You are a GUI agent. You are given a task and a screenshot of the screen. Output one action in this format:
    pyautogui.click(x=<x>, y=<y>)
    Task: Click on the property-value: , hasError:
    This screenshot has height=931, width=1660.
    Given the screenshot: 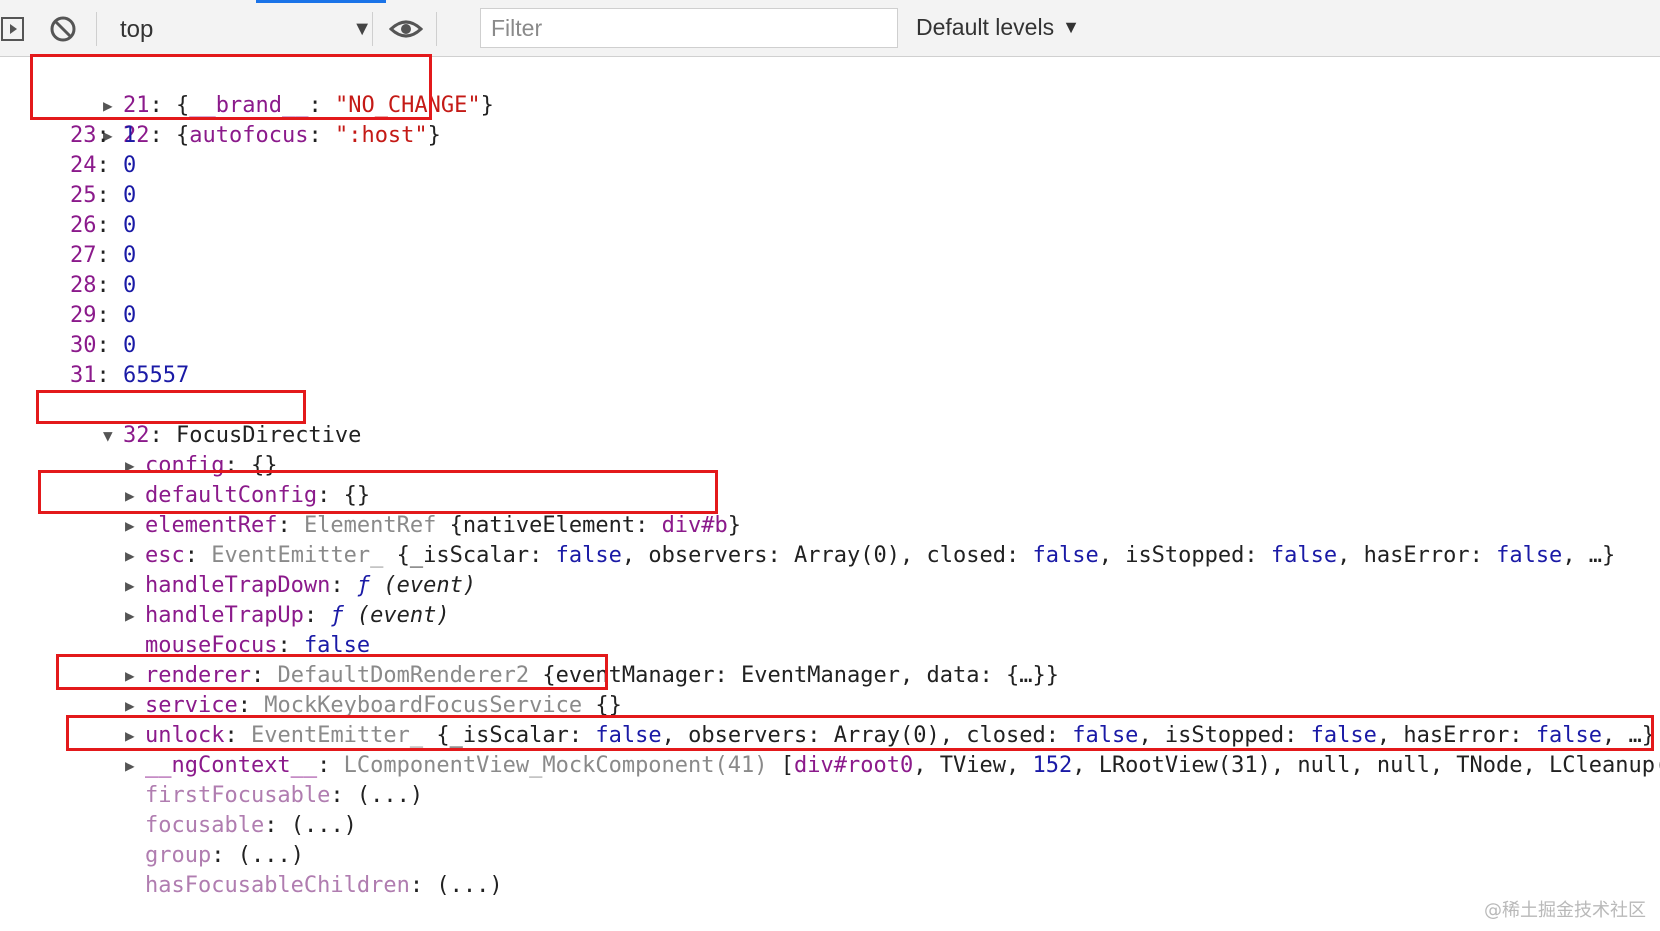 What is the action you would take?
    pyautogui.click(x=1417, y=555)
    